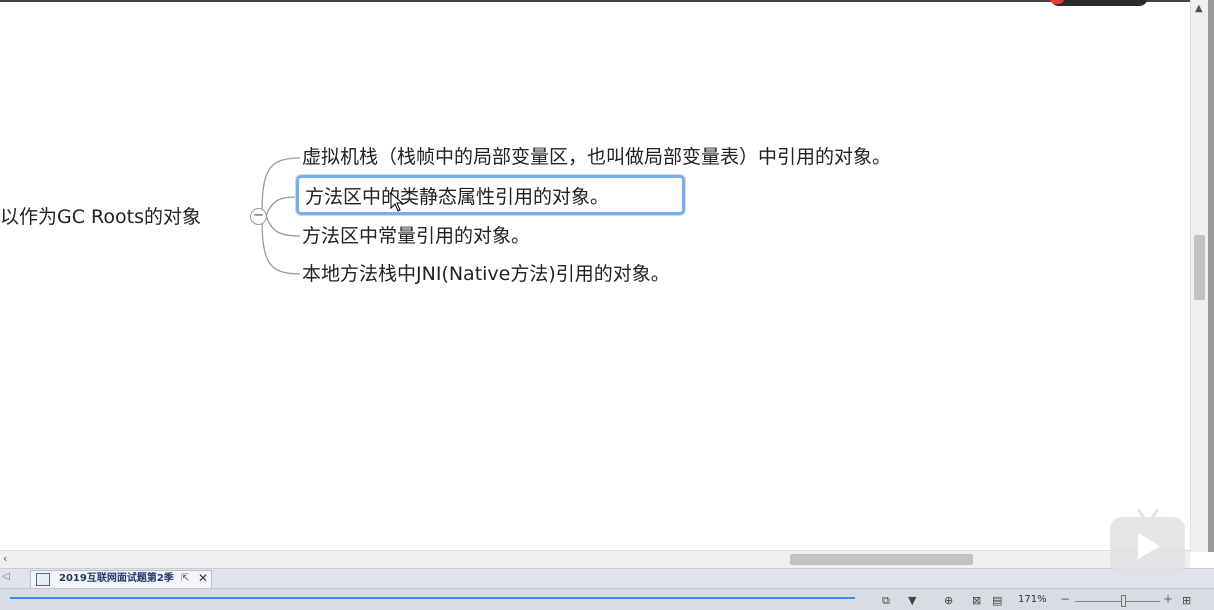 The height and width of the screenshot is (610, 1214). What do you see at coordinates (416, 236) in the screenshot?
I see `branch-topic-3: 方法区中常量引用的对象。` at bounding box center [416, 236].